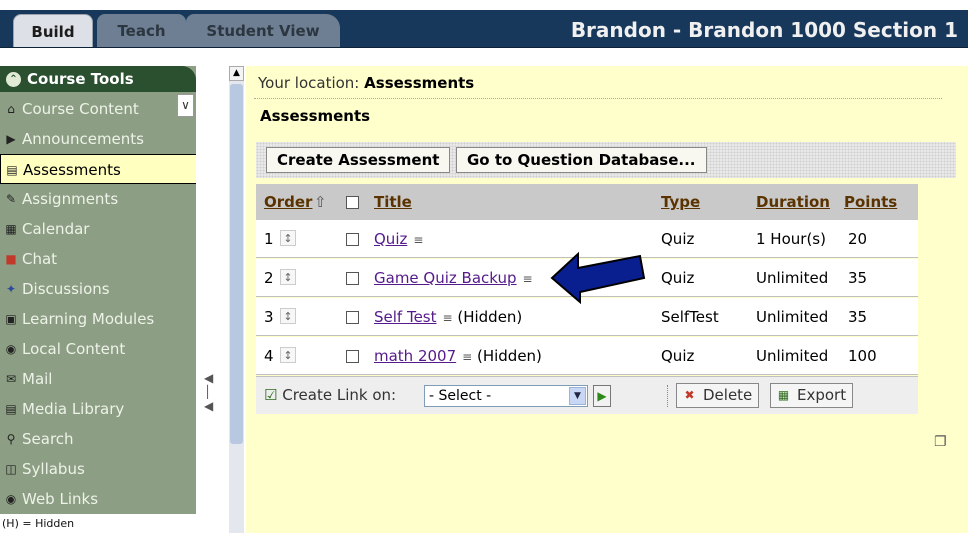 Image resolution: width=968 pixels, height=533 pixels. What do you see at coordinates (98, 439) in the screenshot?
I see `sidebar-item-search: ⚲ Search` at bounding box center [98, 439].